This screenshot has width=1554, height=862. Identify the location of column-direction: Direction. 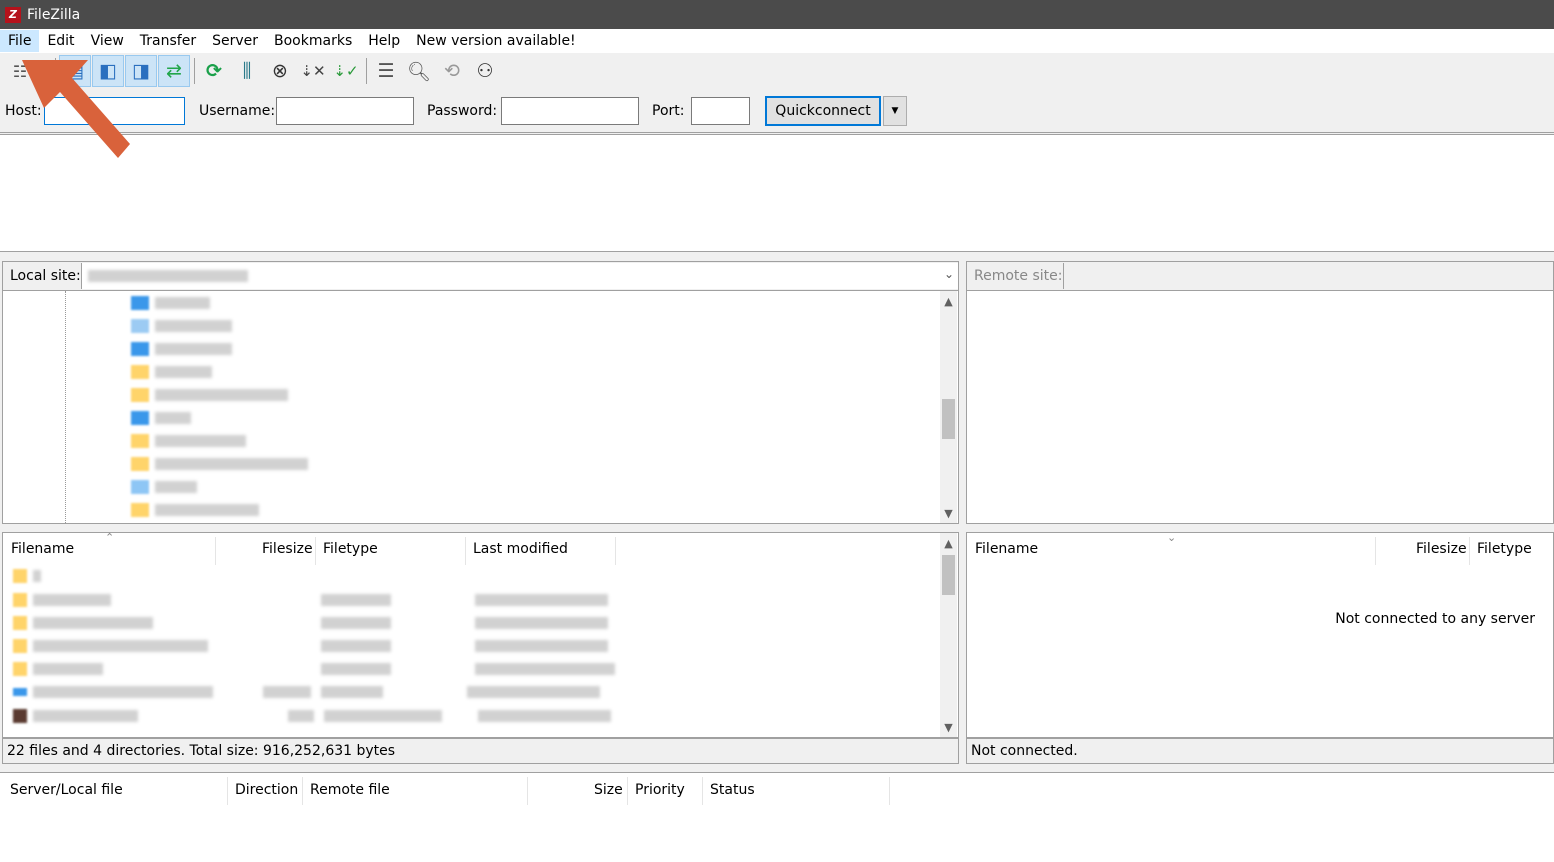
(266, 790).